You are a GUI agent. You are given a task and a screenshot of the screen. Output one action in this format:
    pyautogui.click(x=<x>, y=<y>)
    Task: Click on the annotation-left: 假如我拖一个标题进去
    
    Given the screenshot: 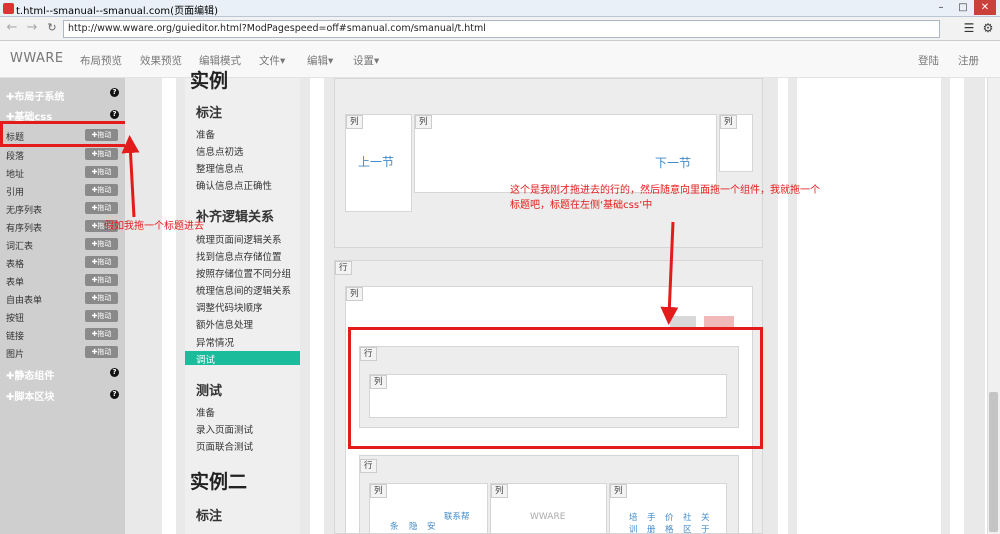 What is the action you would take?
    pyautogui.click(x=154, y=226)
    